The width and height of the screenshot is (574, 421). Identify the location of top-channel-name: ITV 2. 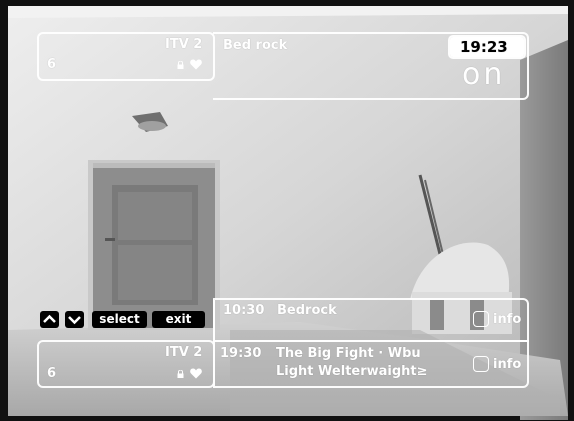
(184, 44).